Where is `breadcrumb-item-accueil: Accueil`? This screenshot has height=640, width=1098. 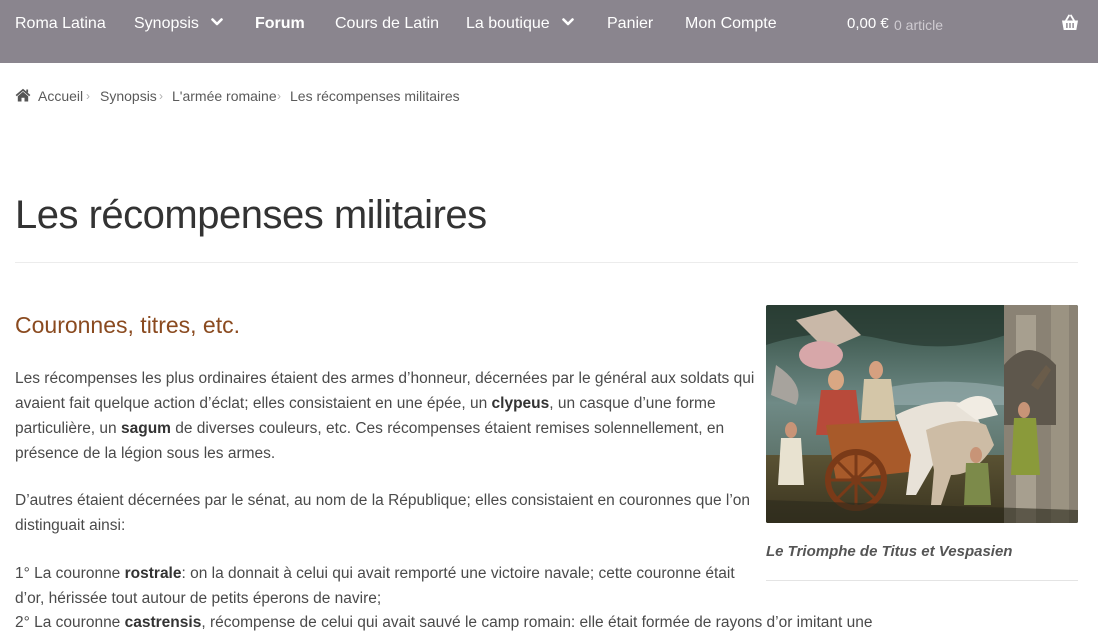
breadcrumb-item-accueil: Accueil is located at coordinates (60, 96).